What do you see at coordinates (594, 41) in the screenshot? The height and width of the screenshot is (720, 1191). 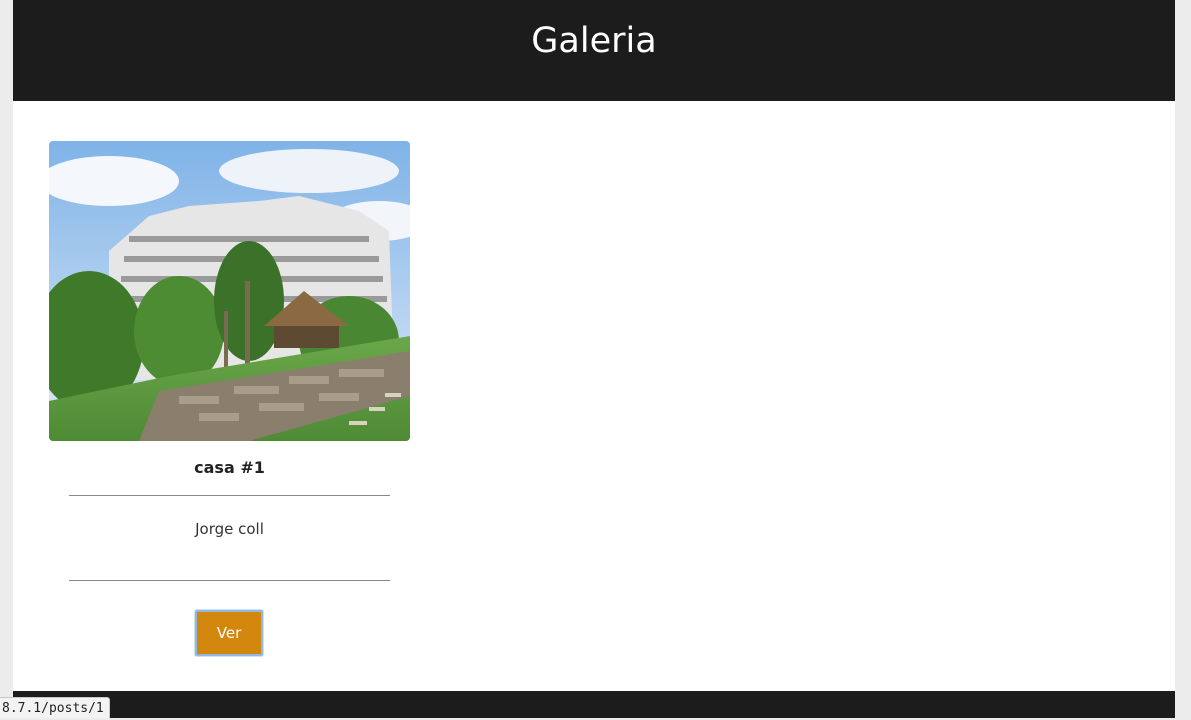 I see `page-title: Galeria` at bounding box center [594, 41].